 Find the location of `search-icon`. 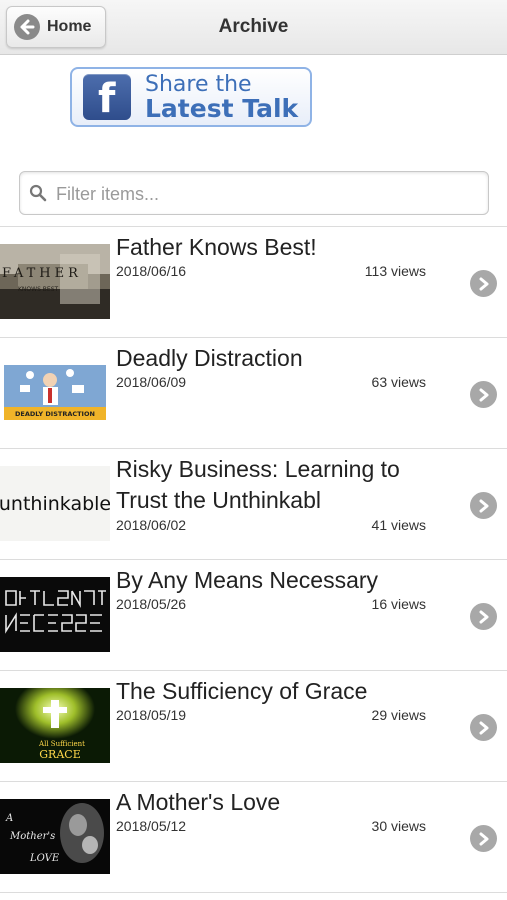

search-icon is located at coordinates (38, 195).